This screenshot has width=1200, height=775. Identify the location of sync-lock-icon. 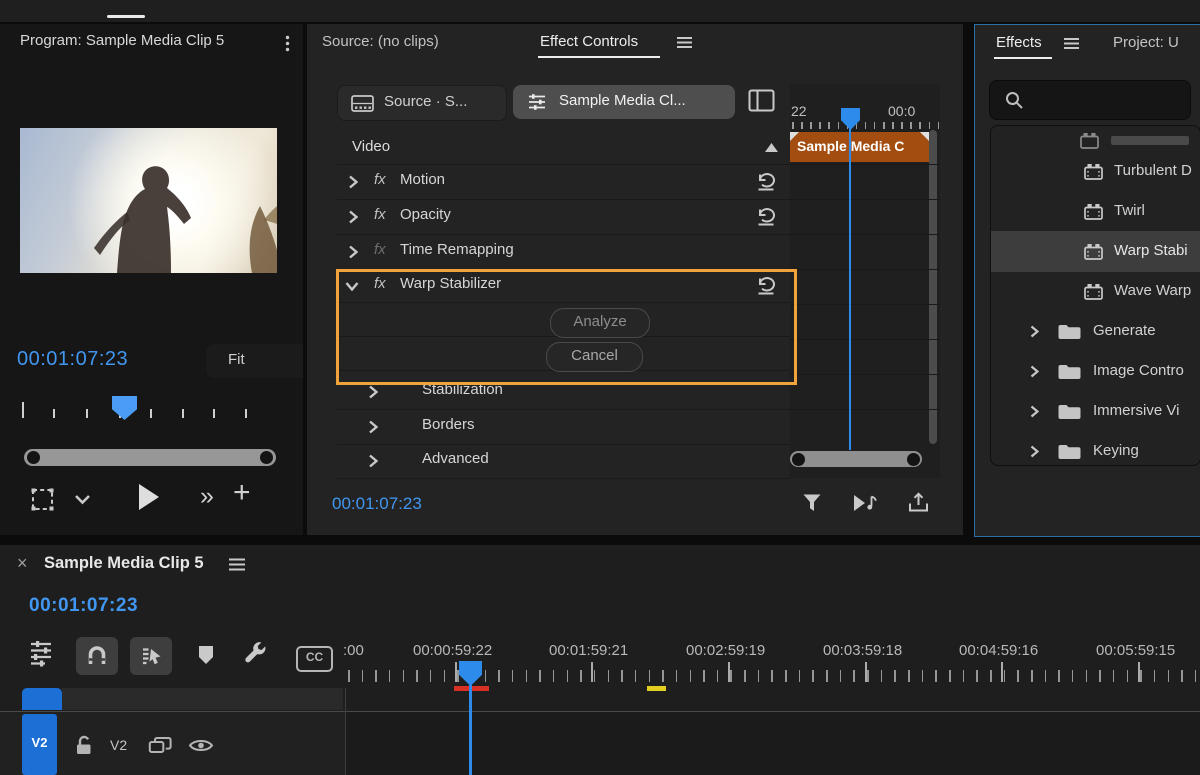
(160, 745).